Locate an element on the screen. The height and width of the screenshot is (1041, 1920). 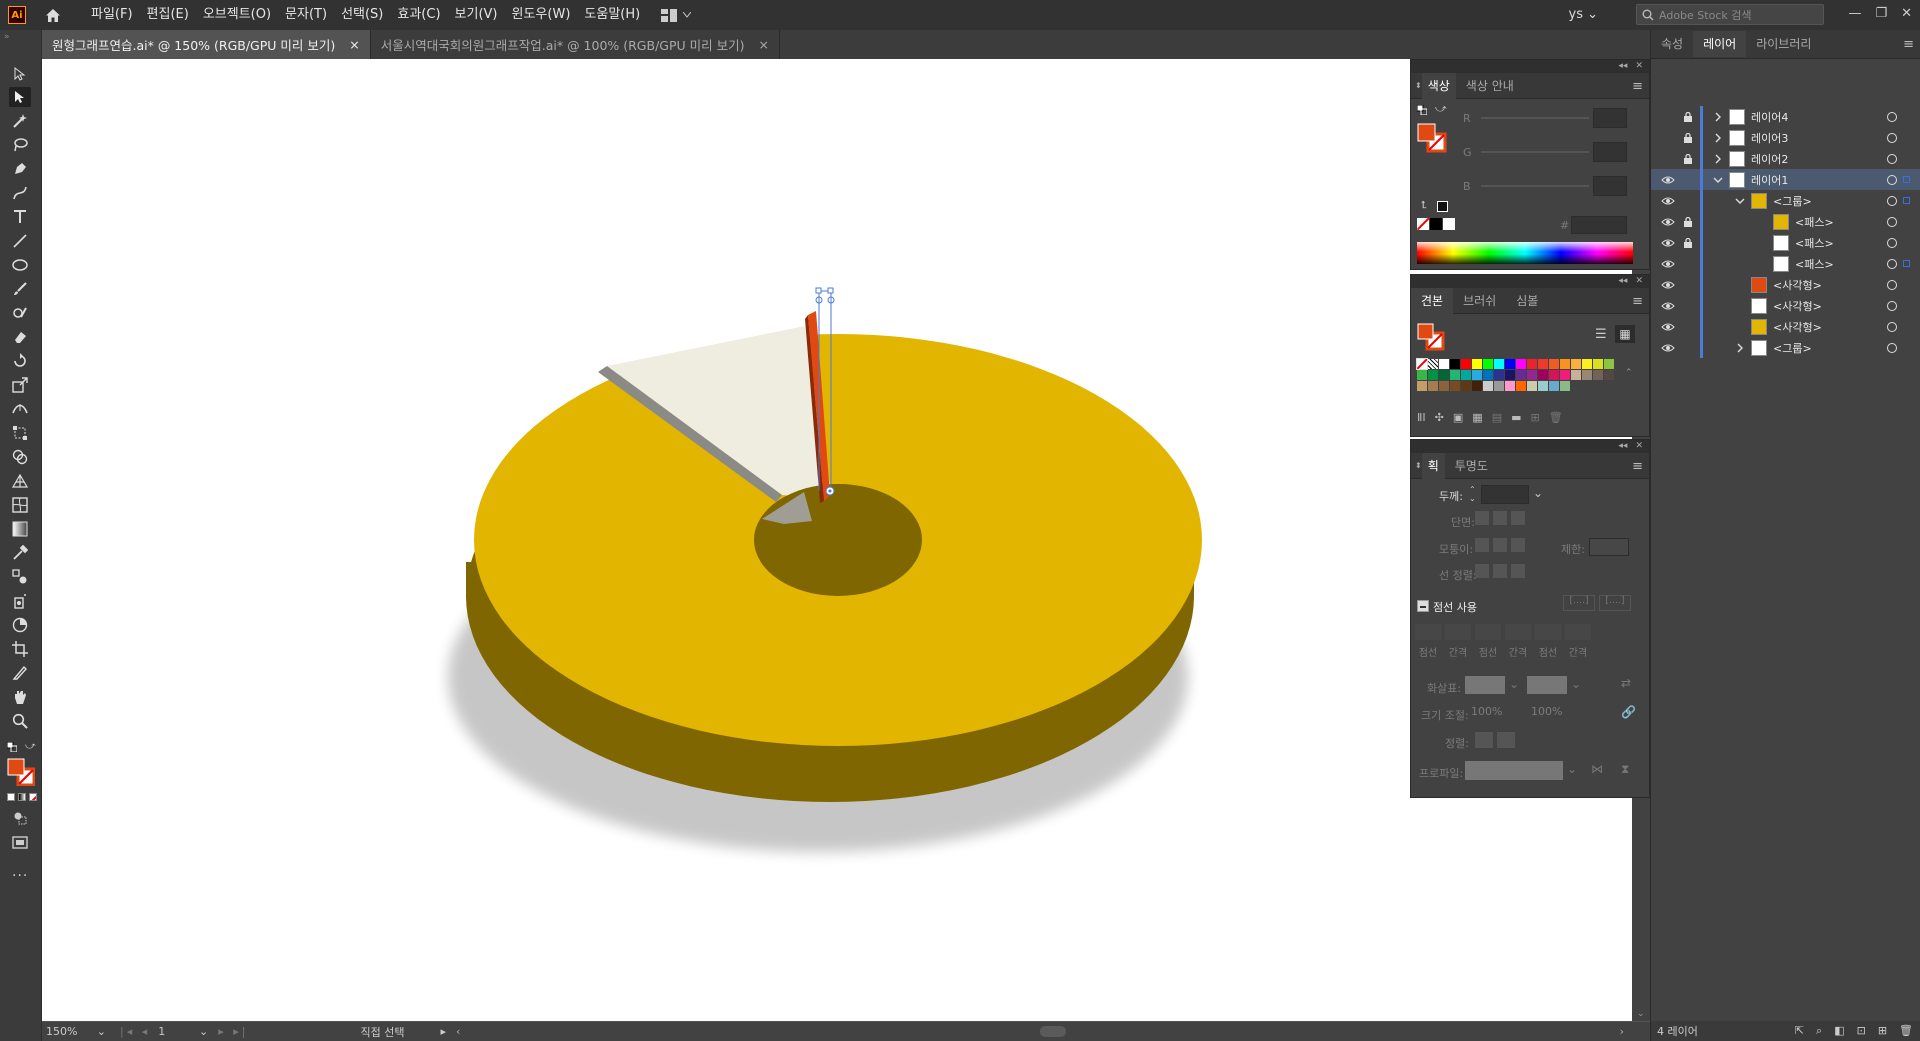
swatch-options-icon: ▣ is located at coordinates (1458, 417).